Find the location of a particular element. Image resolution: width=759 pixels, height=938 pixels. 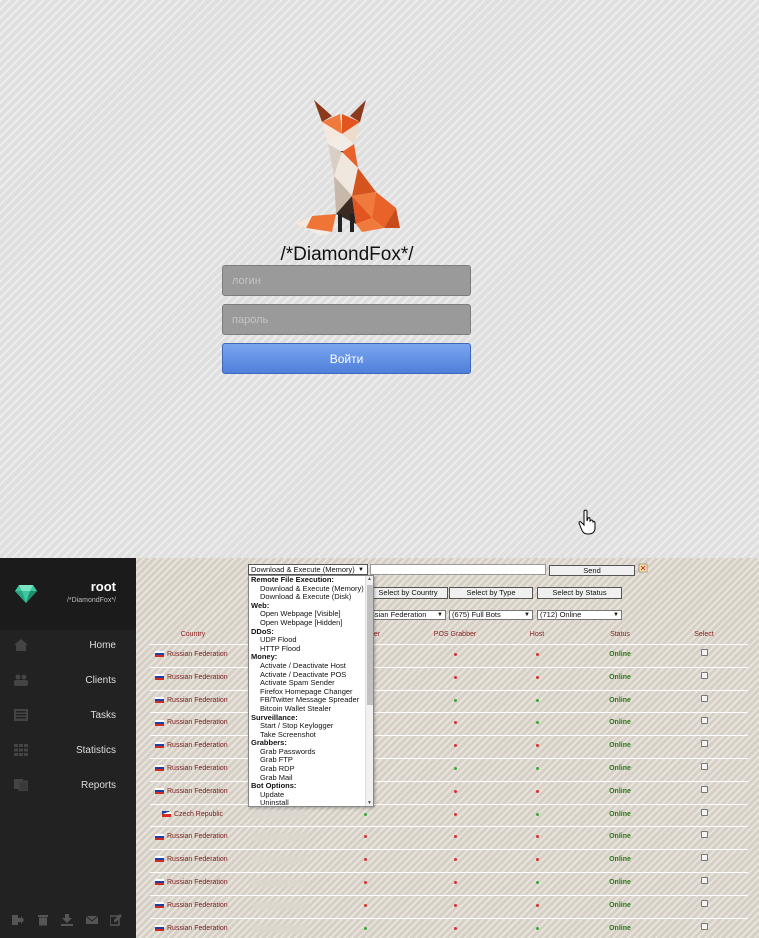

table-row: Czech Republic Online is located at coordinates (449, 814).